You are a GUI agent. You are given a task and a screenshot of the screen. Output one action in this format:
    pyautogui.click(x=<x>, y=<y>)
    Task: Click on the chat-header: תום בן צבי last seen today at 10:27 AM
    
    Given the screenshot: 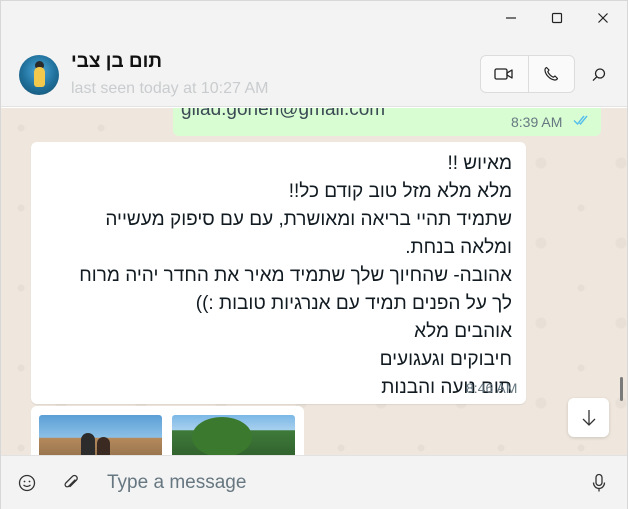 What is the action you would take?
    pyautogui.click(x=314, y=71)
    